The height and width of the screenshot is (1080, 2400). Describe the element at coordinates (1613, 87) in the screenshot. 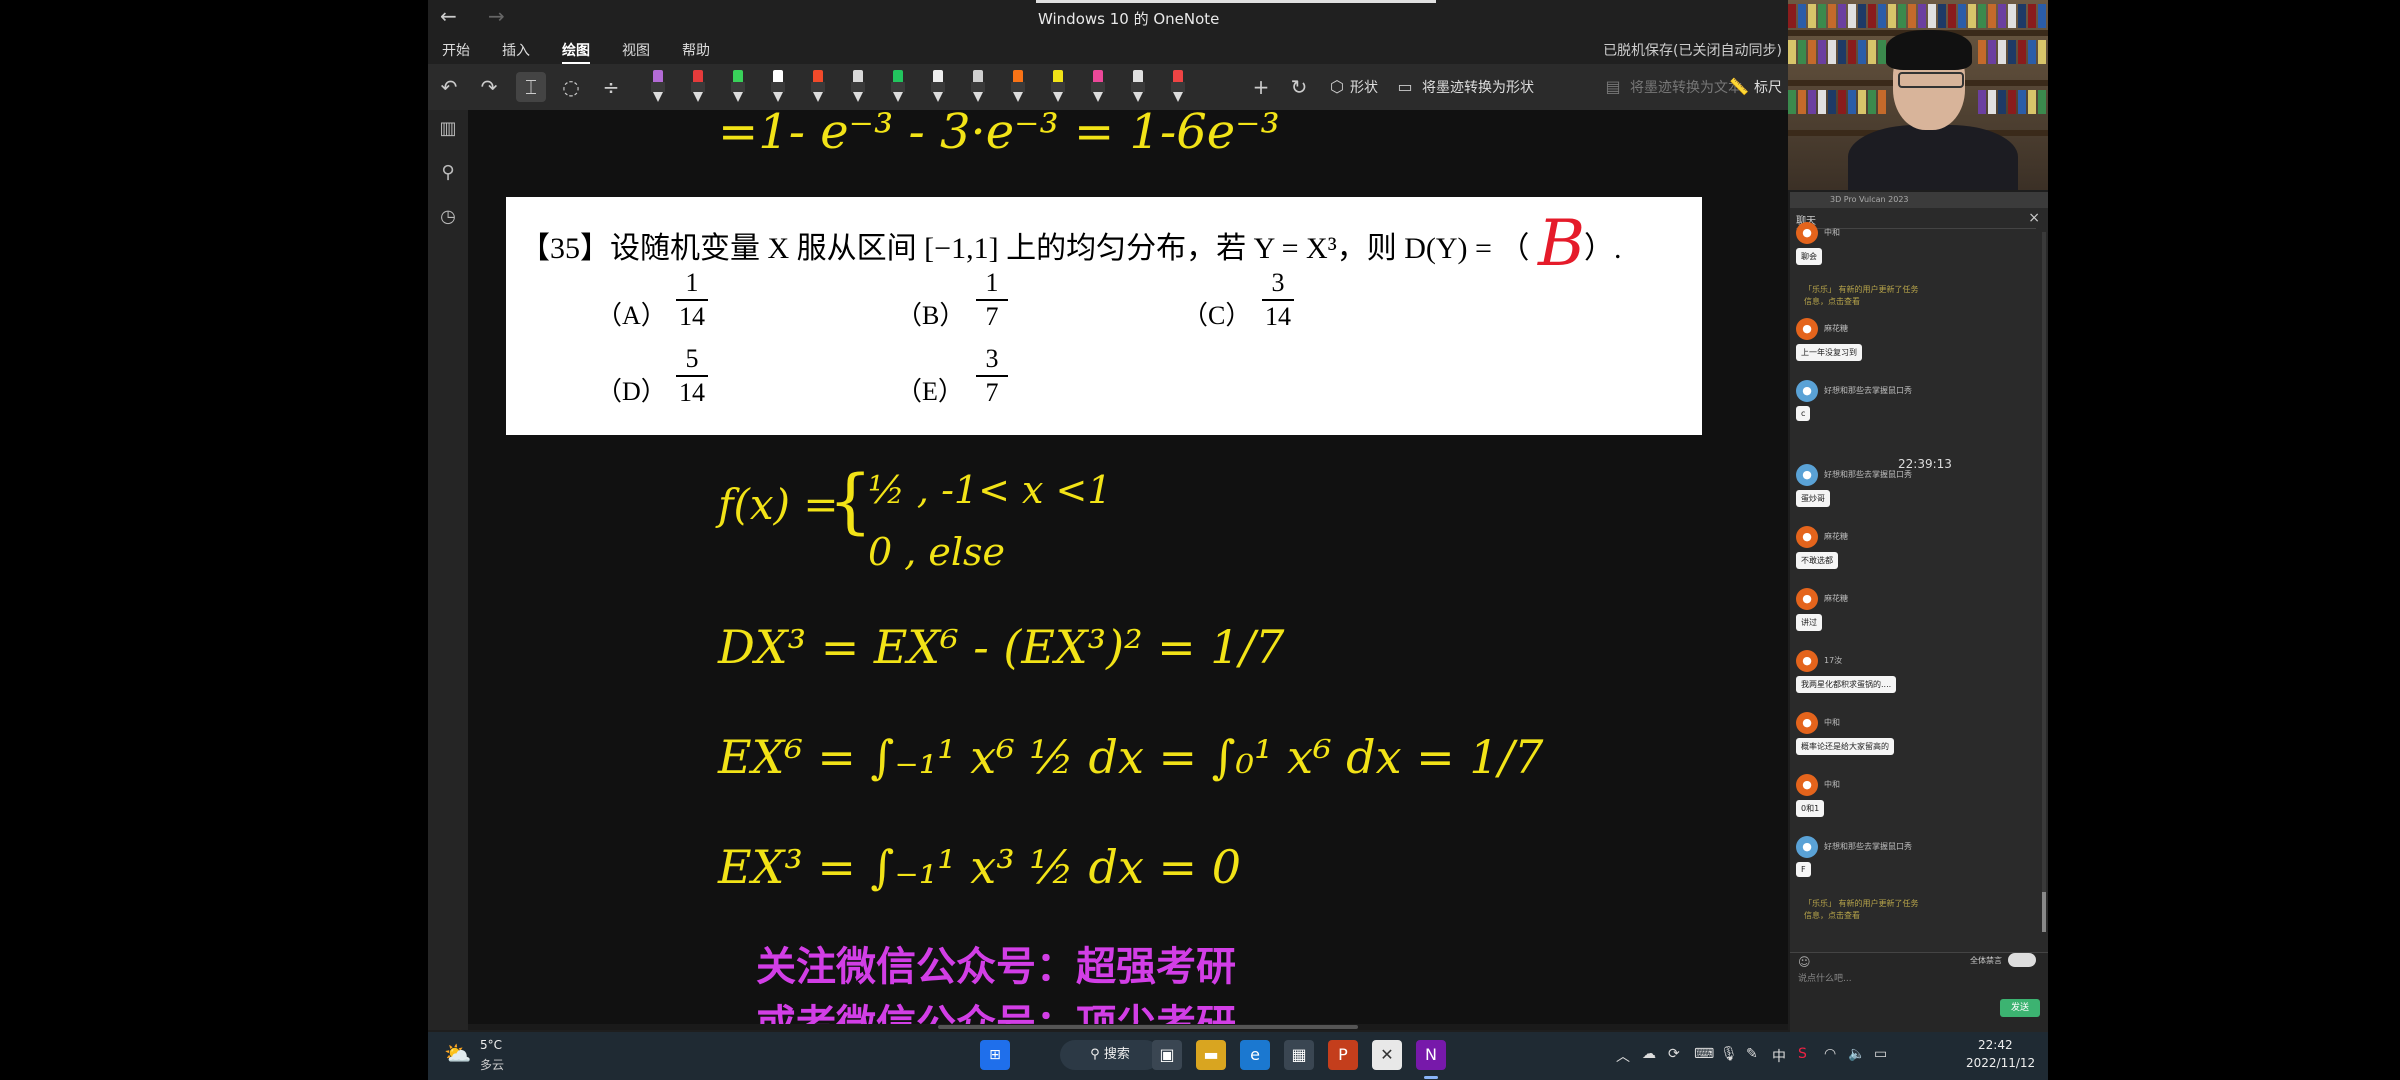

I see `ink-to-text-icon: ▤` at that location.